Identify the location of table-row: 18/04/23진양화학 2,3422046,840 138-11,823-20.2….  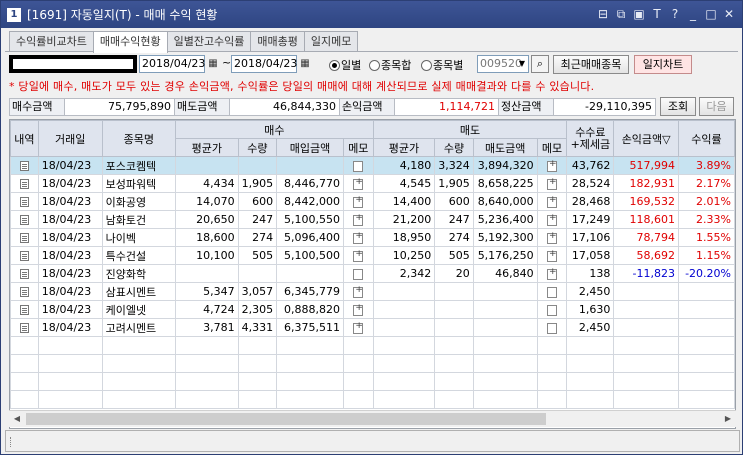
(372, 273).